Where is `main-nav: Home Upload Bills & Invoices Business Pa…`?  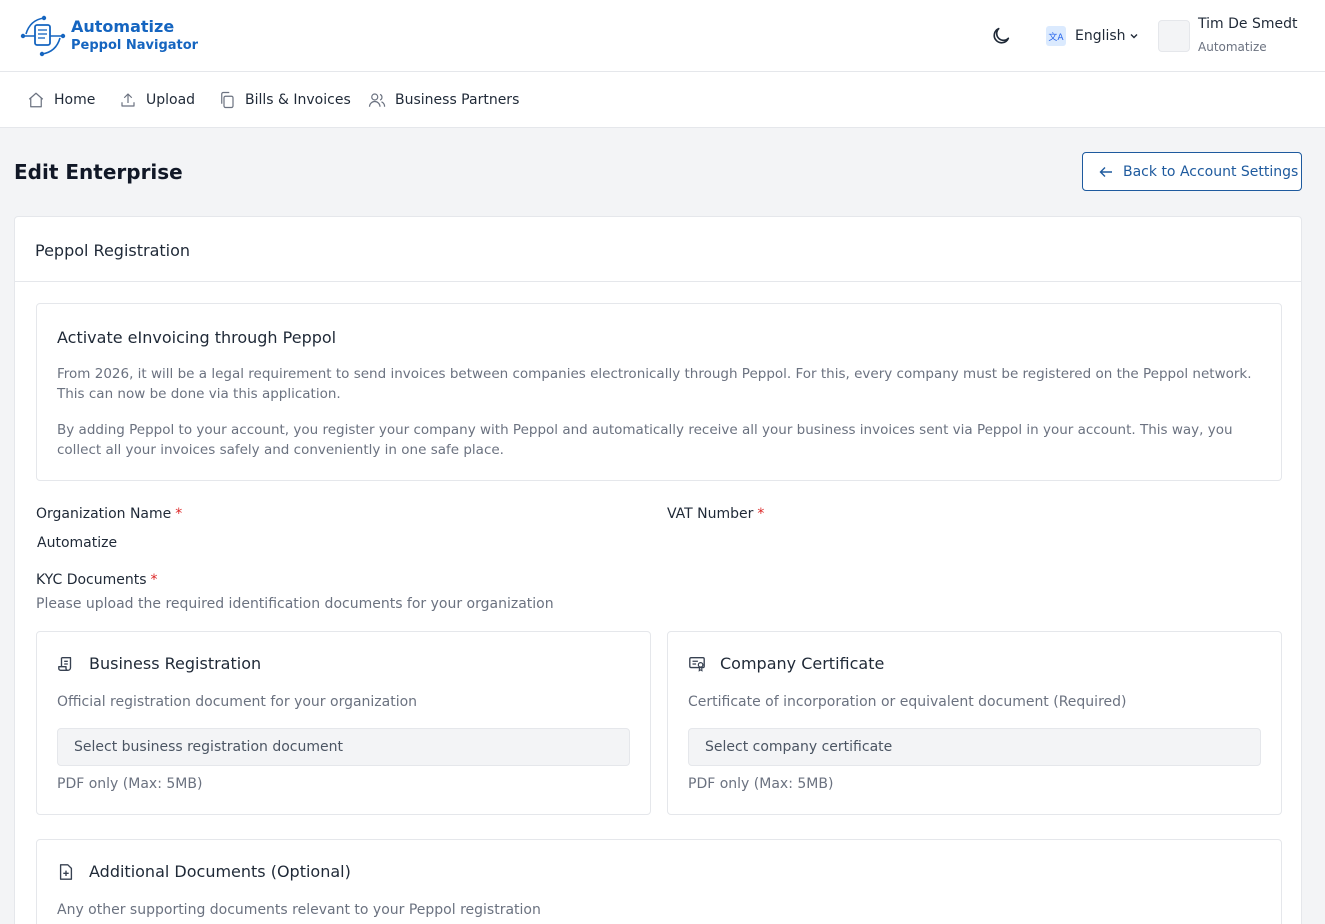
main-nav: Home Upload Bills & Invoices Business Pa… is located at coordinates (662, 100).